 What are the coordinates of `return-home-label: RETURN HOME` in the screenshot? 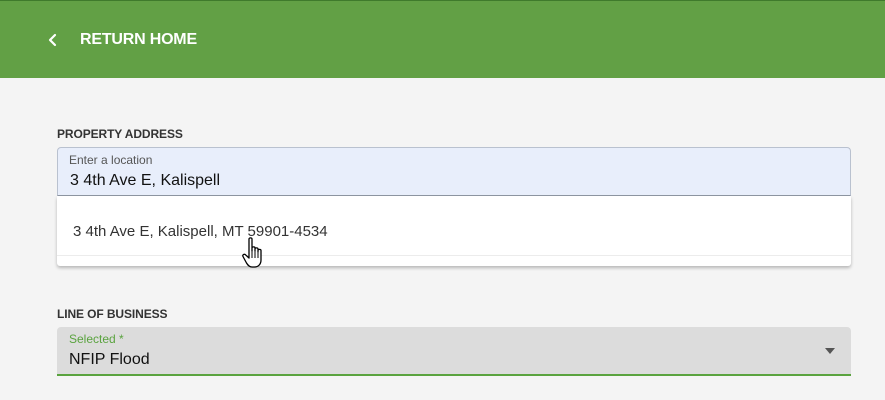 It's located at (138, 39).